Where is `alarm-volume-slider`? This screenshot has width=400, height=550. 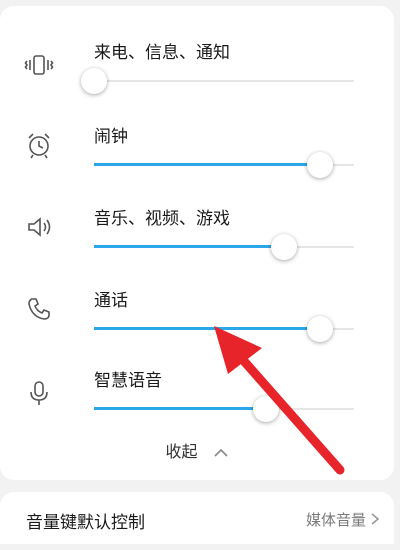
alarm-volume-slider is located at coordinates (224, 165).